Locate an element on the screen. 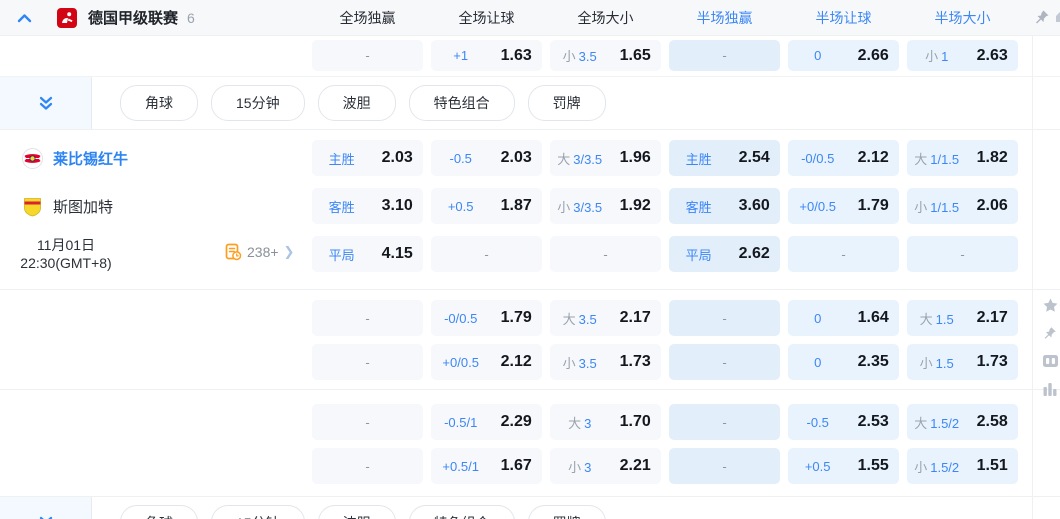 Image resolution: width=1060 pixels, height=519 pixels. odds-value: 4.15 is located at coordinates (397, 253).